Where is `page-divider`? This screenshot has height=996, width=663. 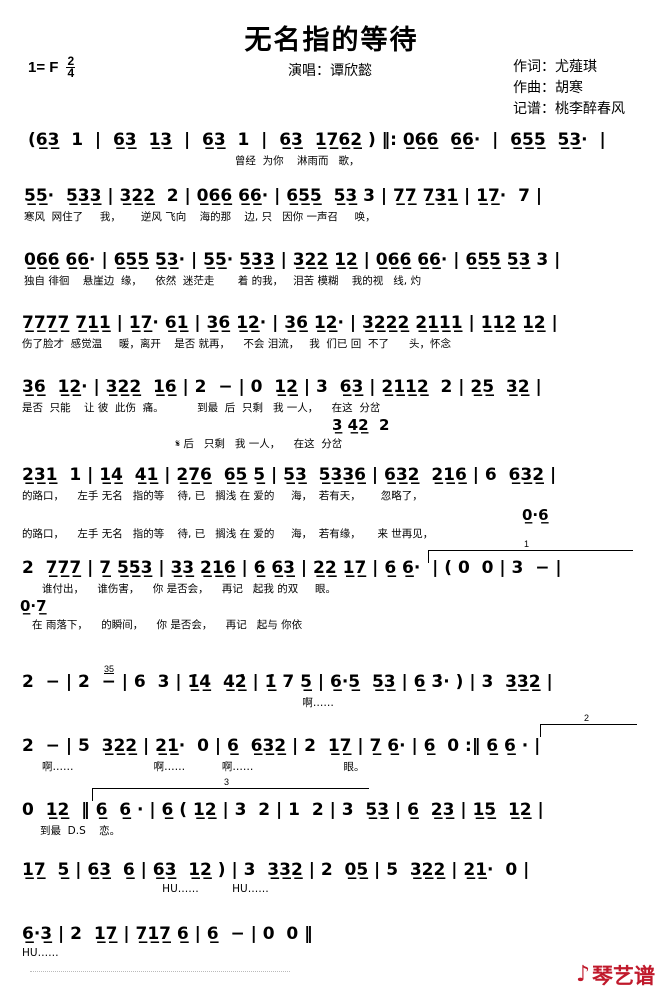 page-divider is located at coordinates (160, 971).